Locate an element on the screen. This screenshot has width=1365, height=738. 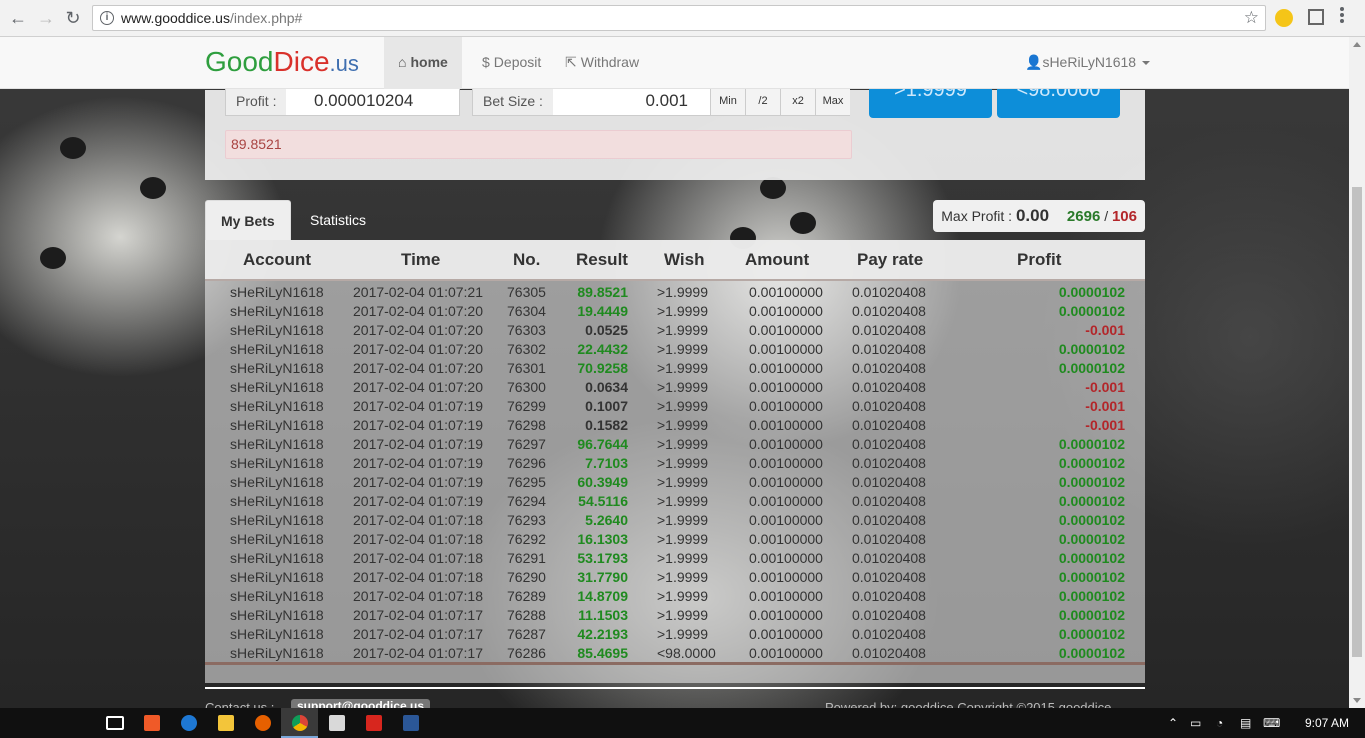
wifi-icon: ◔ is located at coordinates (1219, 723).